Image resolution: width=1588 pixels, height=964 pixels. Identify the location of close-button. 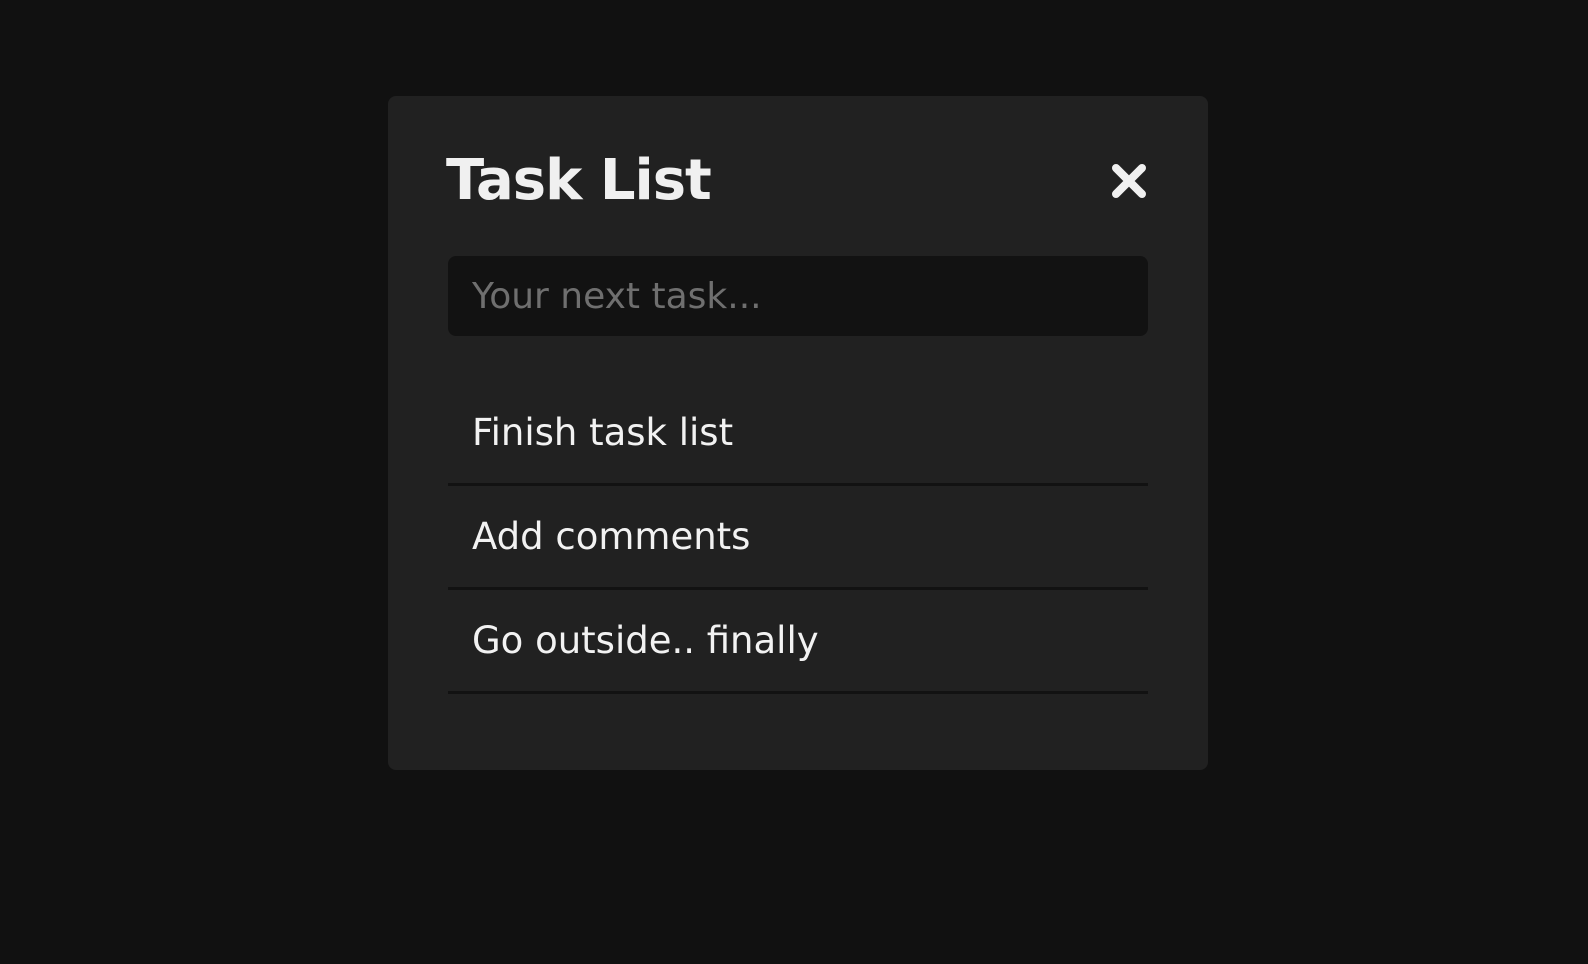
(1129, 181).